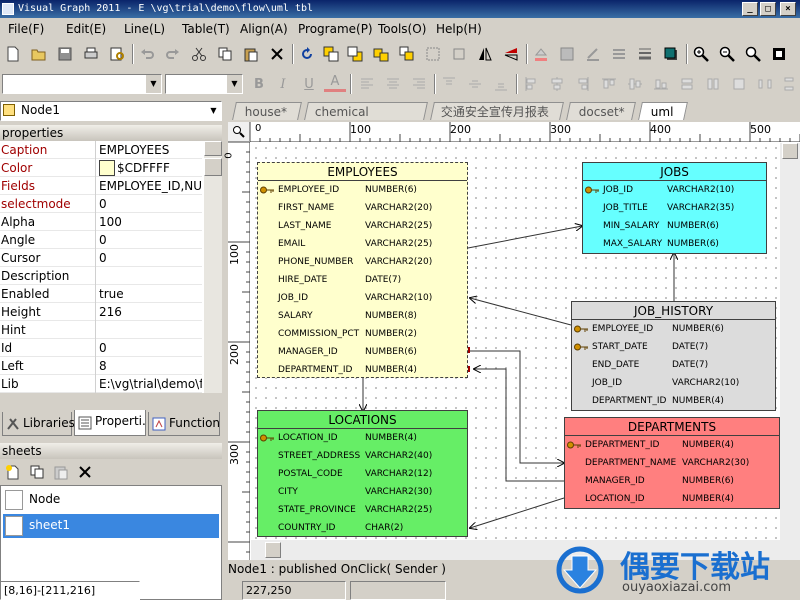 The width and height of the screenshot is (800, 600). I want to click on property-row: Fields EMPLOYEE_ID,NU, so click(101, 186).